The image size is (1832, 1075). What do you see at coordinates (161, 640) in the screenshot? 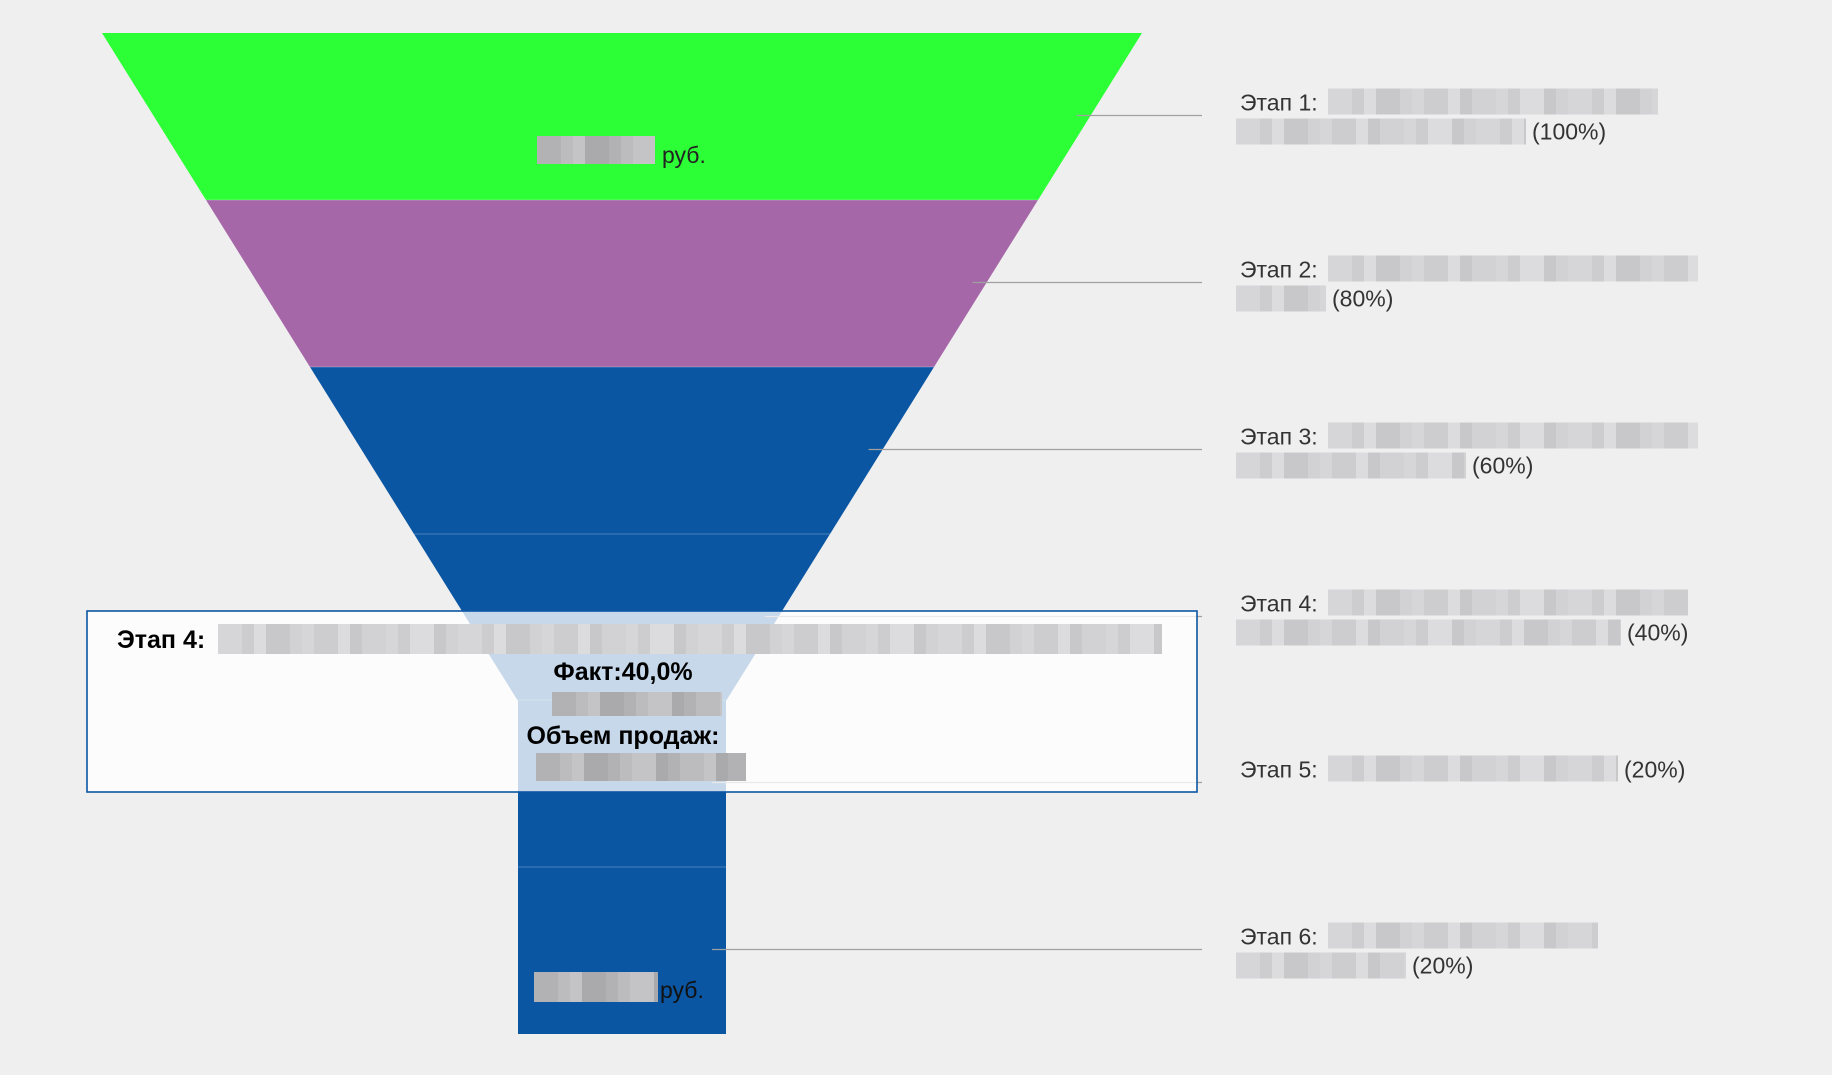
I see `tooltip-stage-label: Этап 4:` at bounding box center [161, 640].